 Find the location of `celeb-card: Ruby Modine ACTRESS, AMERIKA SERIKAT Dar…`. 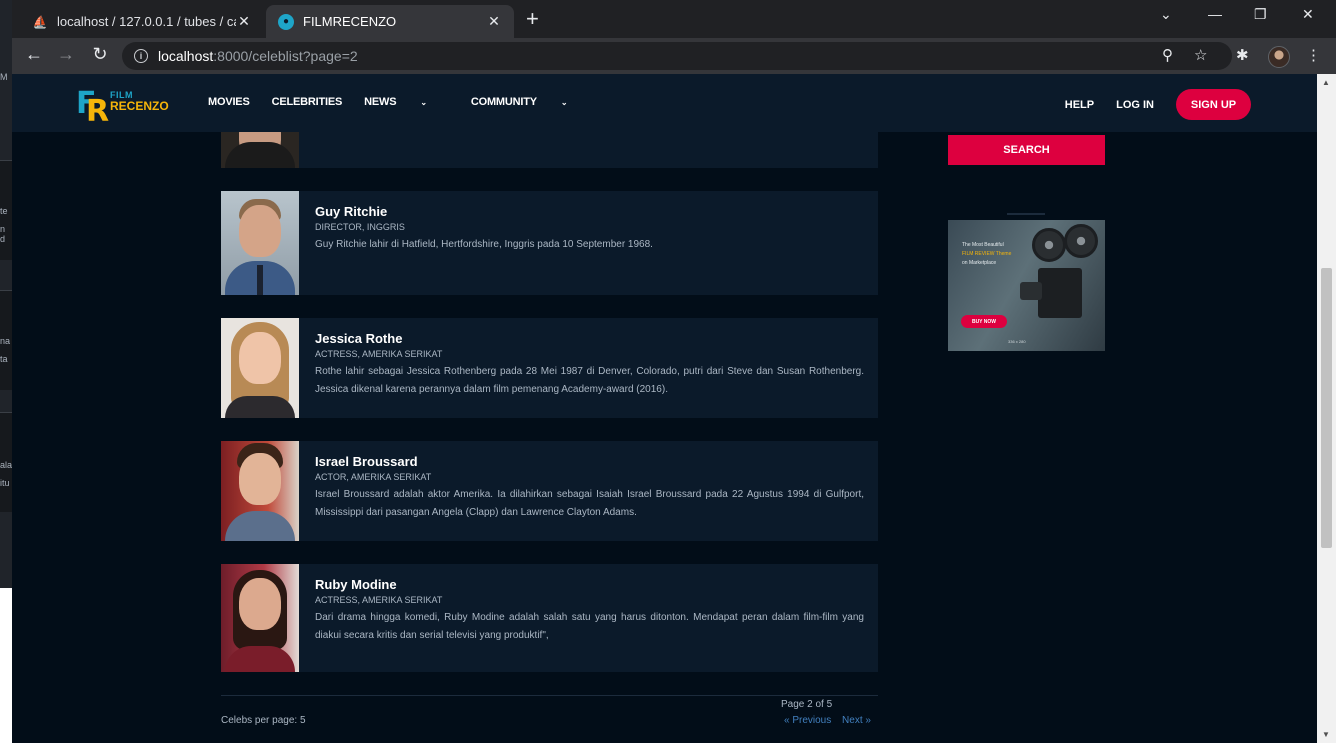

celeb-card: Ruby Modine ACTRESS, AMERIKA SERIKAT Dar… is located at coordinates (549, 618).